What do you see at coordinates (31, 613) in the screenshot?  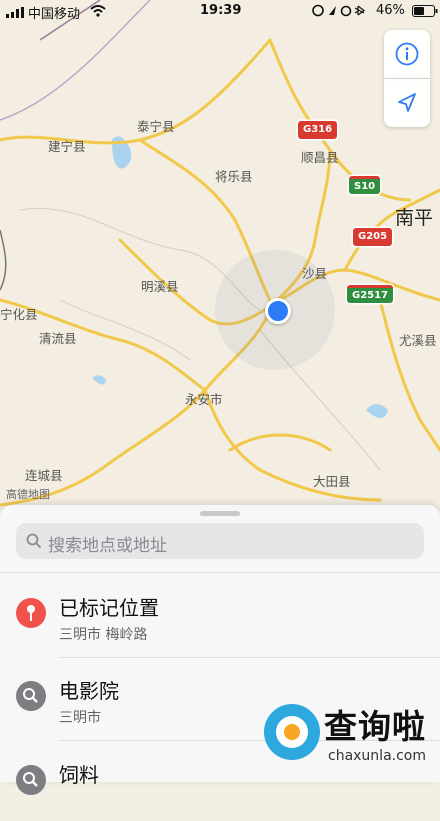 I see `pin-icon` at bounding box center [31, 613].